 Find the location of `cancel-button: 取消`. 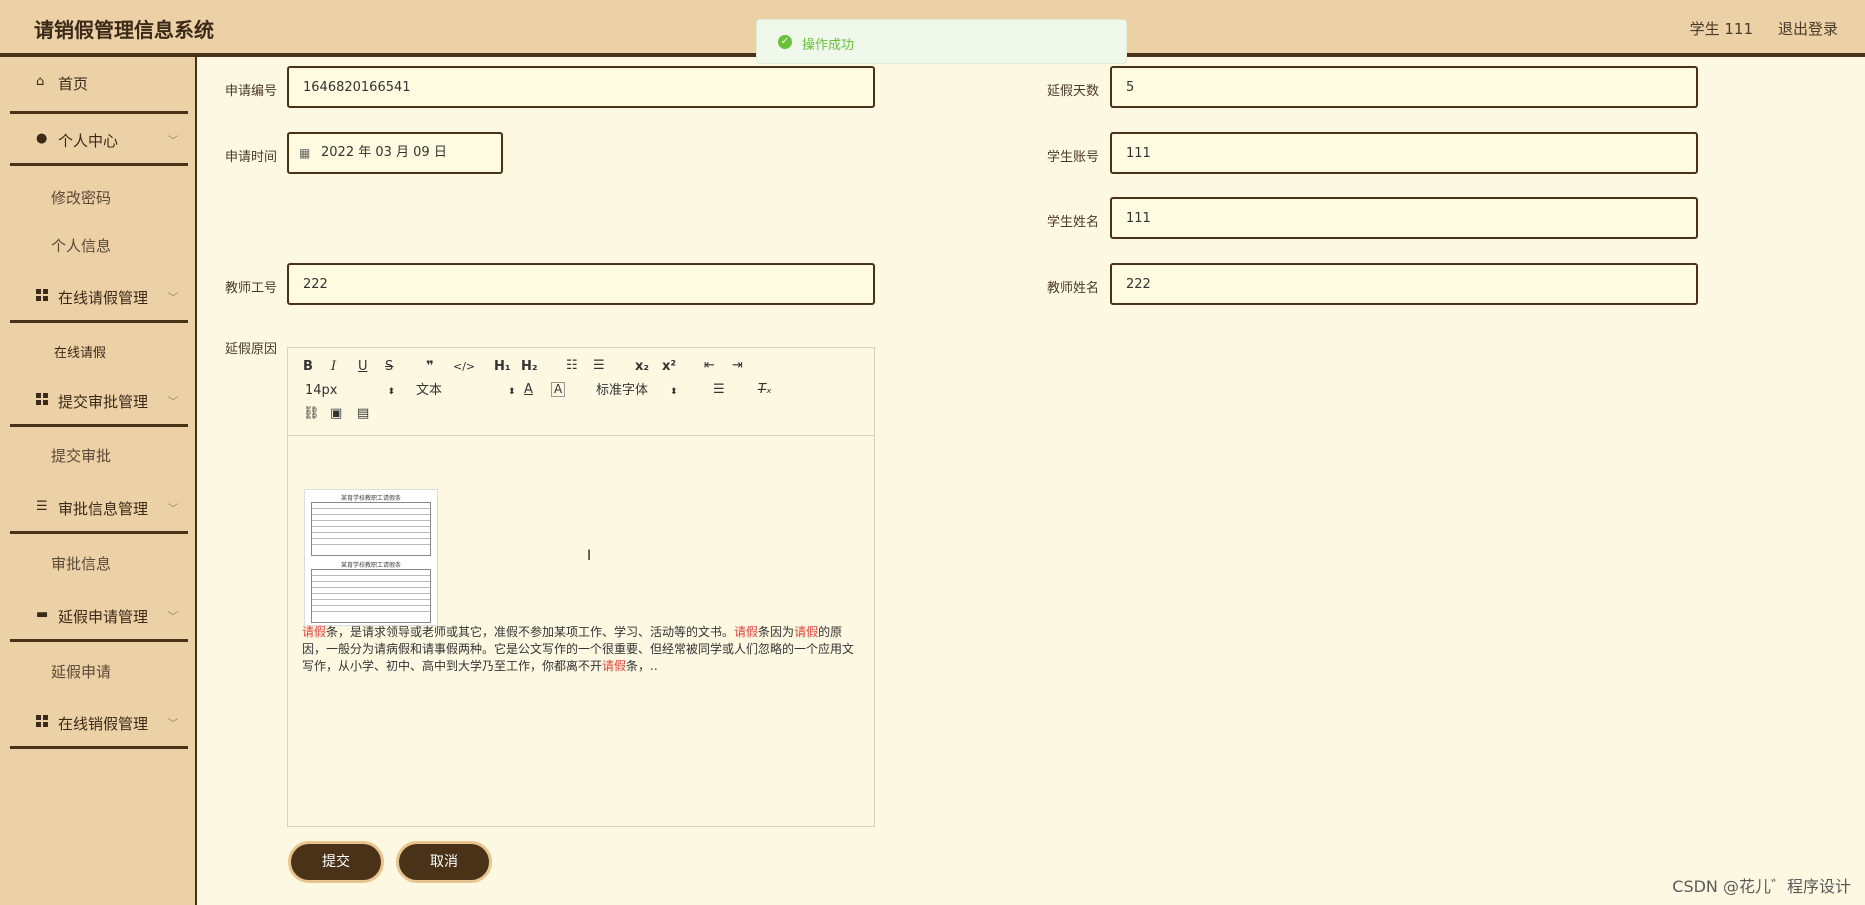

cancel-button: 取消 is located at coordinates (444, 862).